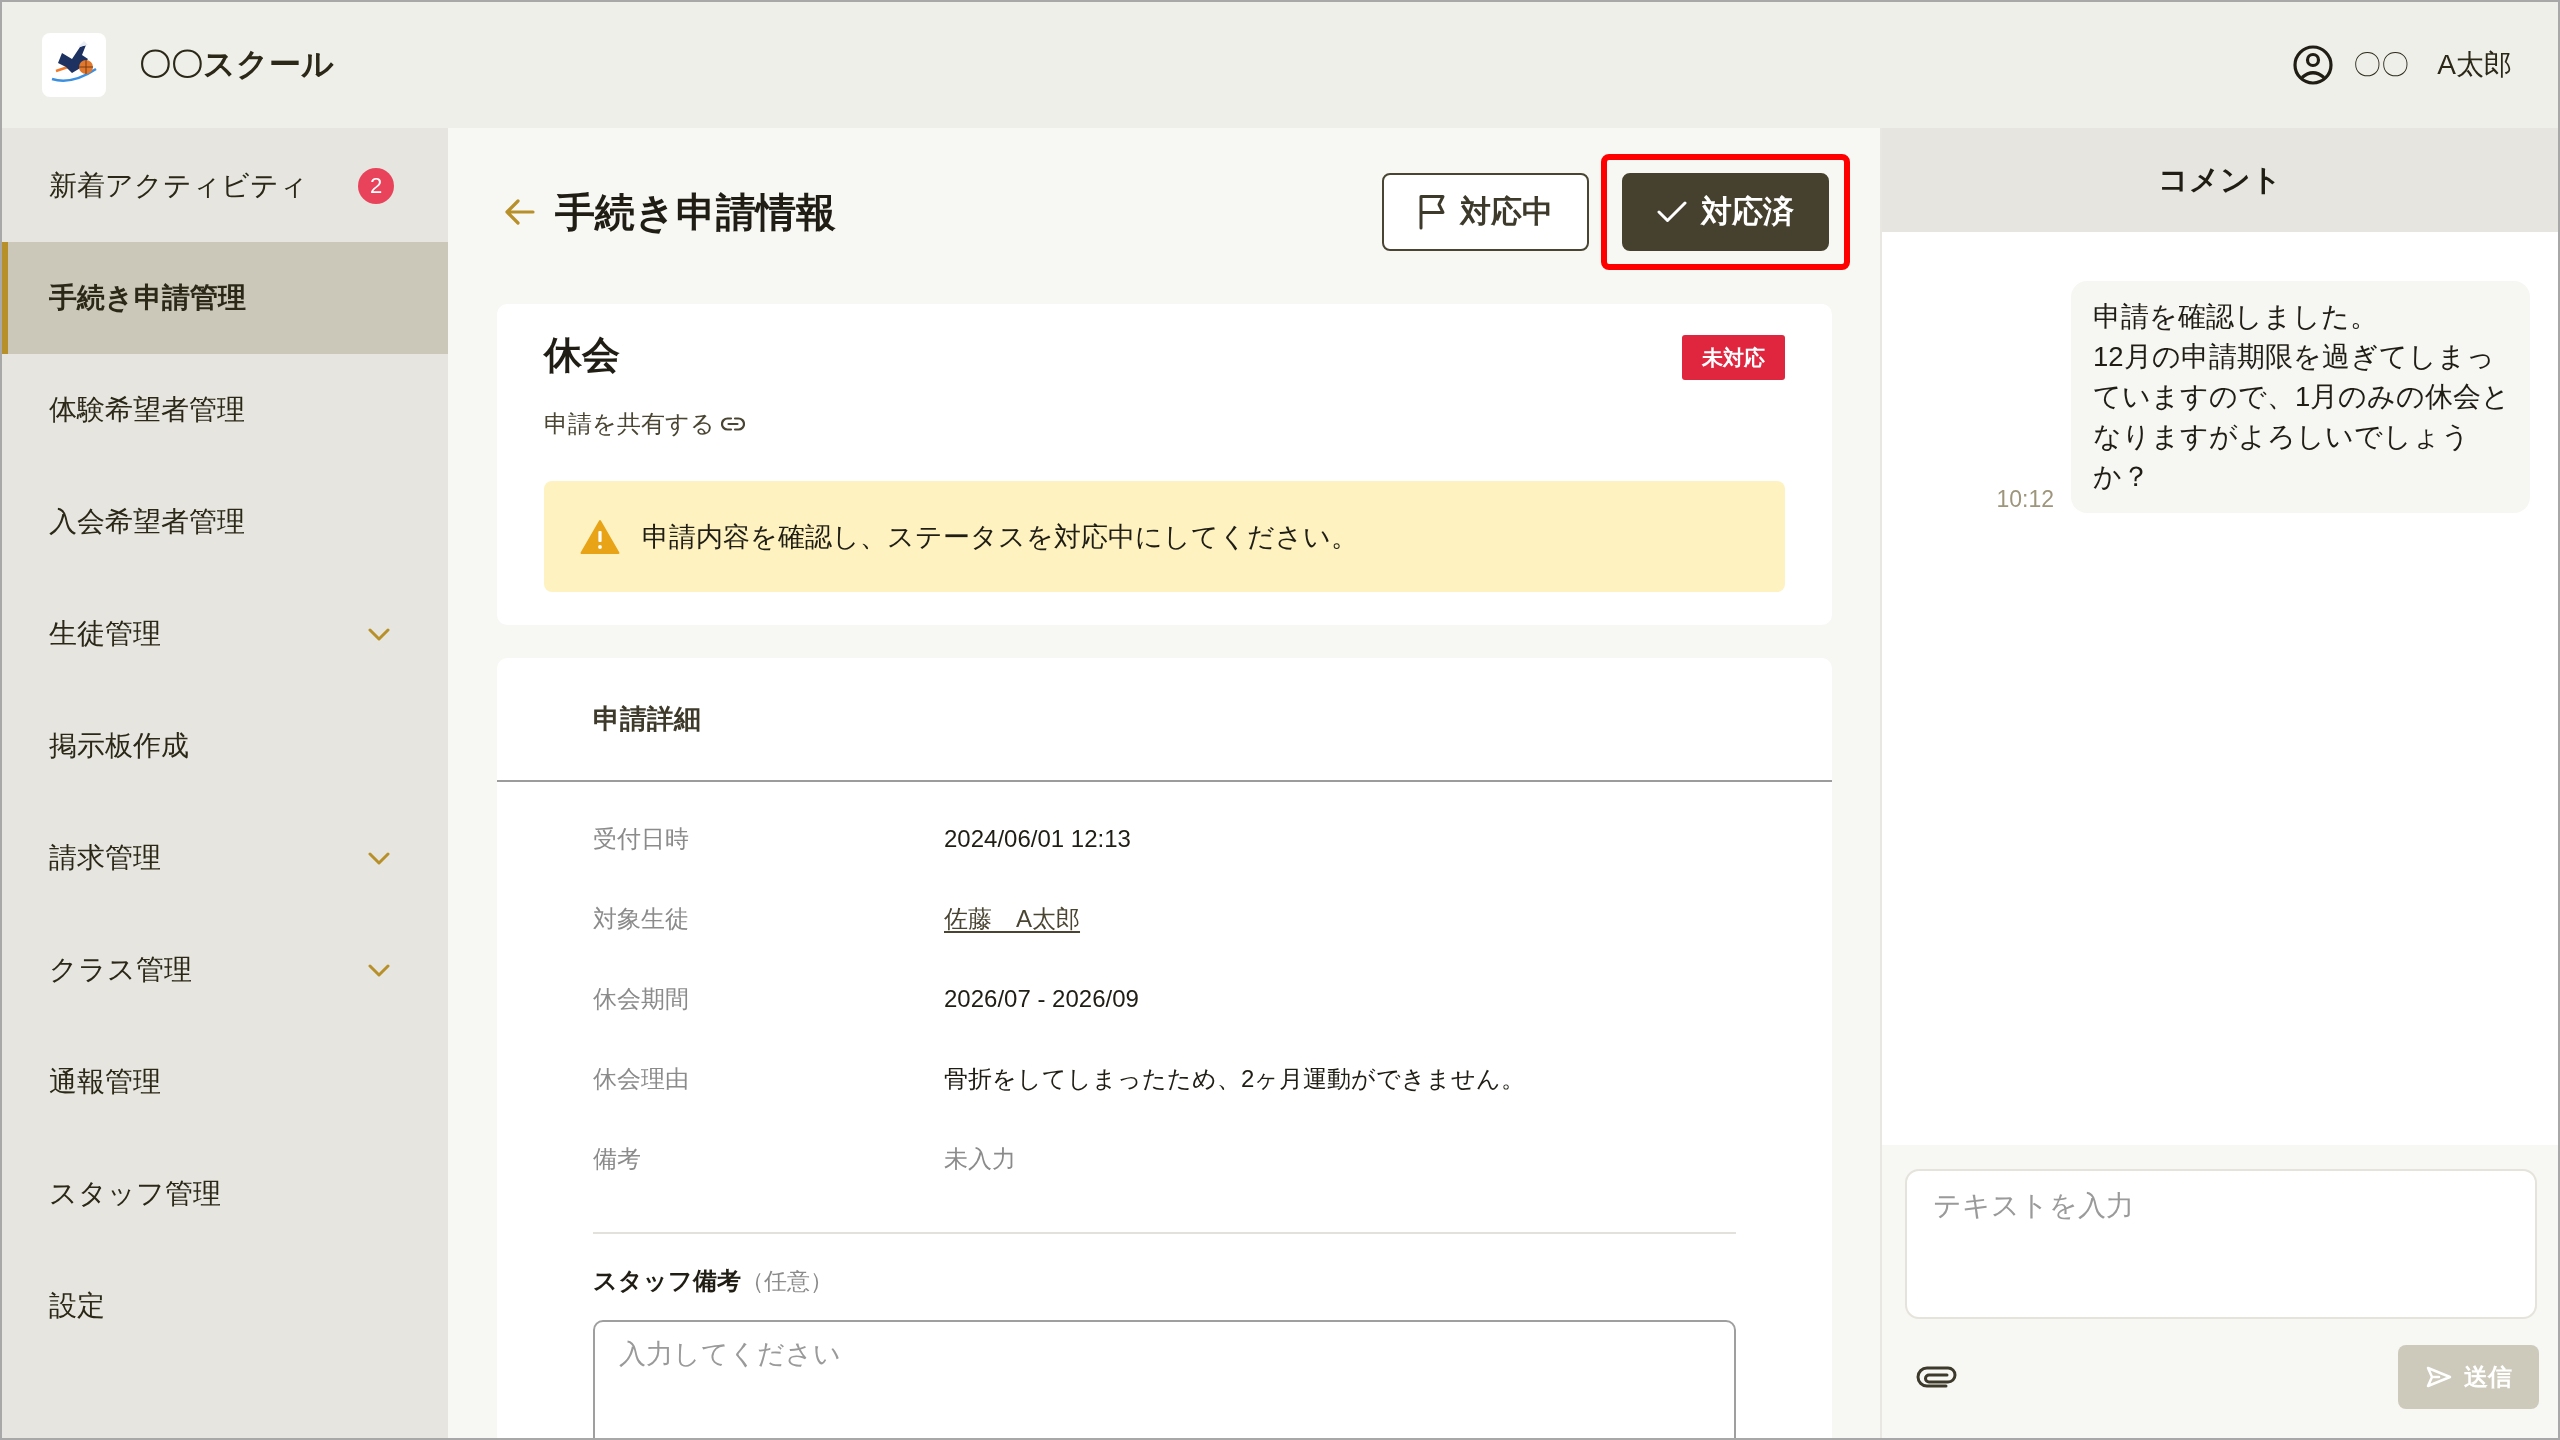 The height and width of the screenshot is (1440, 2560). Describe the element at coordinates (667, 1281) in the screenshot. I see `staff-note-label: スタッフ備考` at that location.